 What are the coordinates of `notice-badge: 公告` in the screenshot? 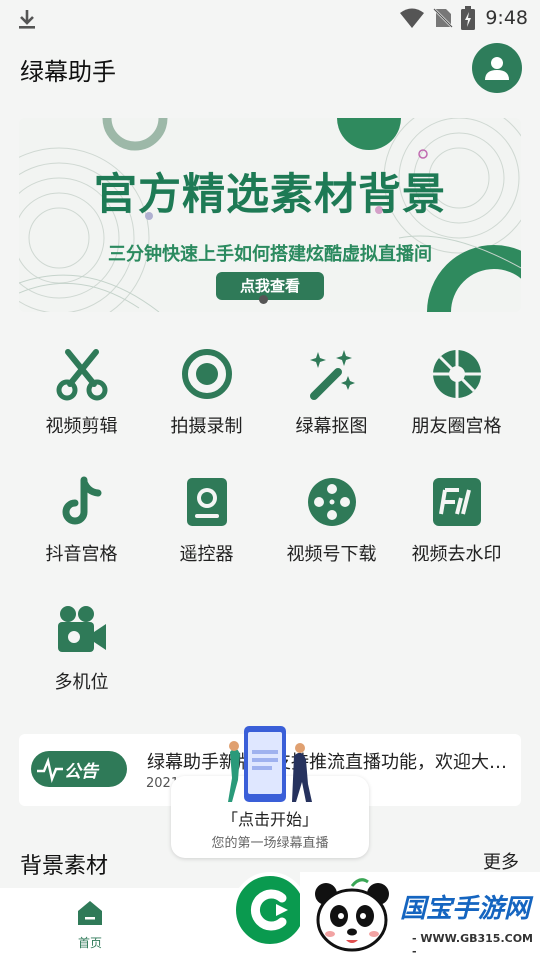 It's located at (79, 769).